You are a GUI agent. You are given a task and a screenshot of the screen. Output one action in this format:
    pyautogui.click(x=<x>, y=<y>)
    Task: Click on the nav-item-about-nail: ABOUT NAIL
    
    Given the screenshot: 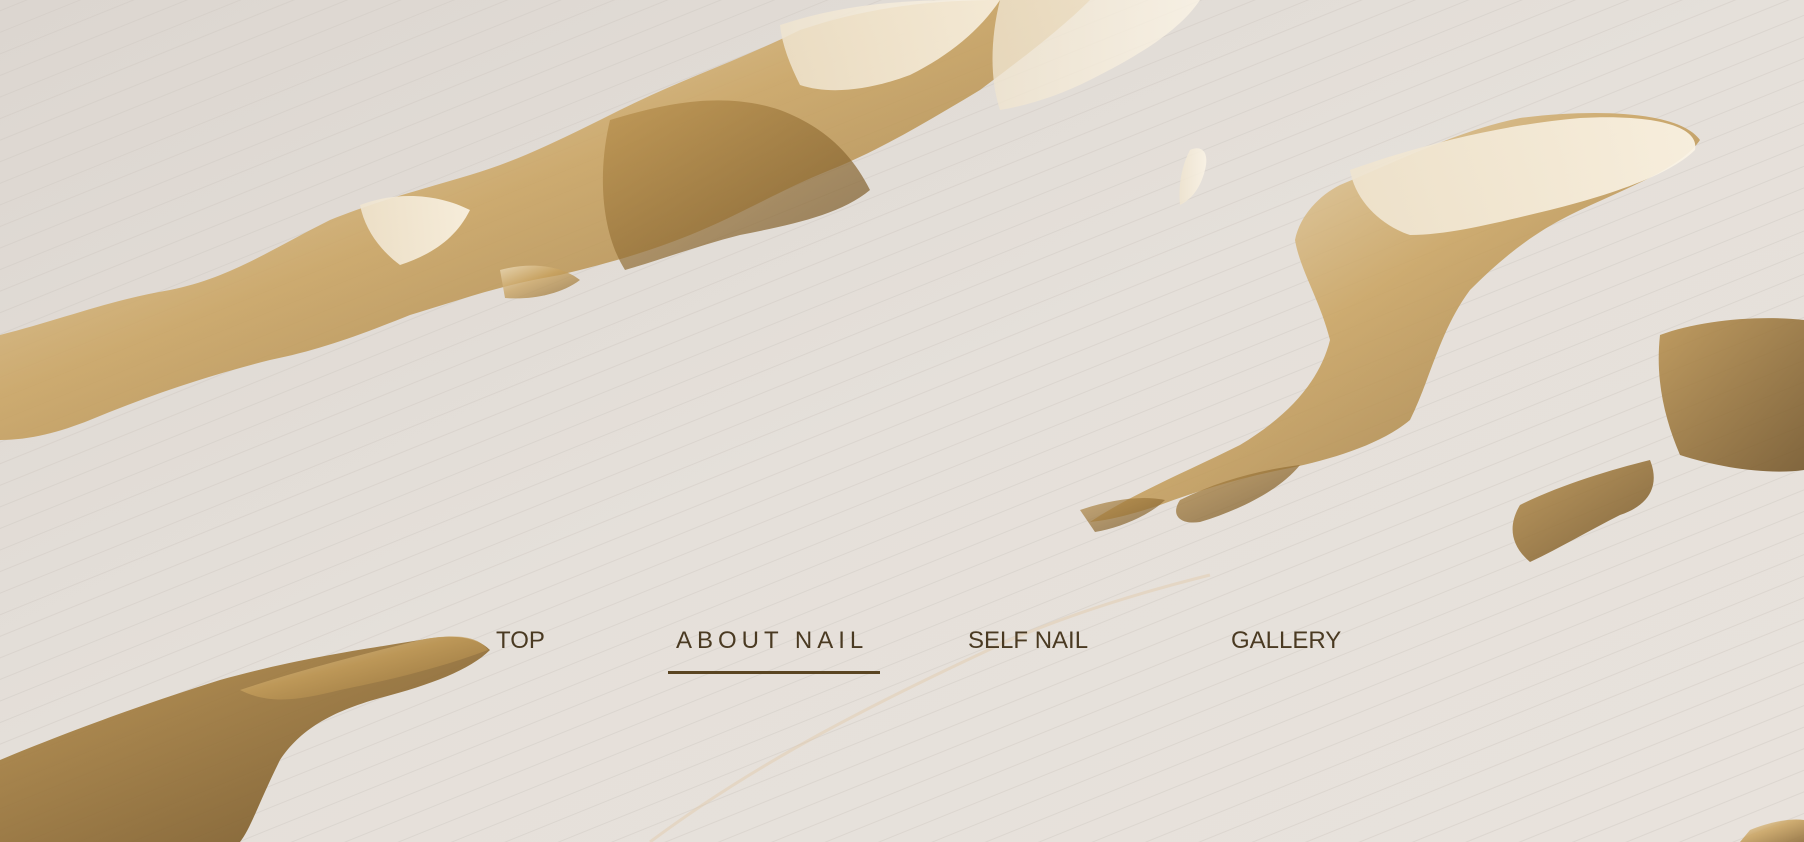 What is the action you would take?
    pyautogui.click(x=772, y=641)
    